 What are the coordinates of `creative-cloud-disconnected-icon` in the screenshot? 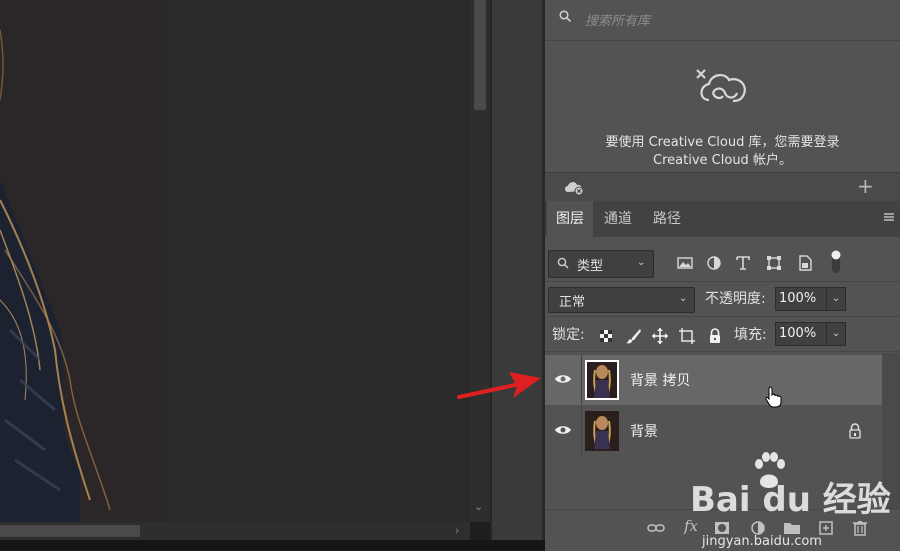 It's located at (721, 86).